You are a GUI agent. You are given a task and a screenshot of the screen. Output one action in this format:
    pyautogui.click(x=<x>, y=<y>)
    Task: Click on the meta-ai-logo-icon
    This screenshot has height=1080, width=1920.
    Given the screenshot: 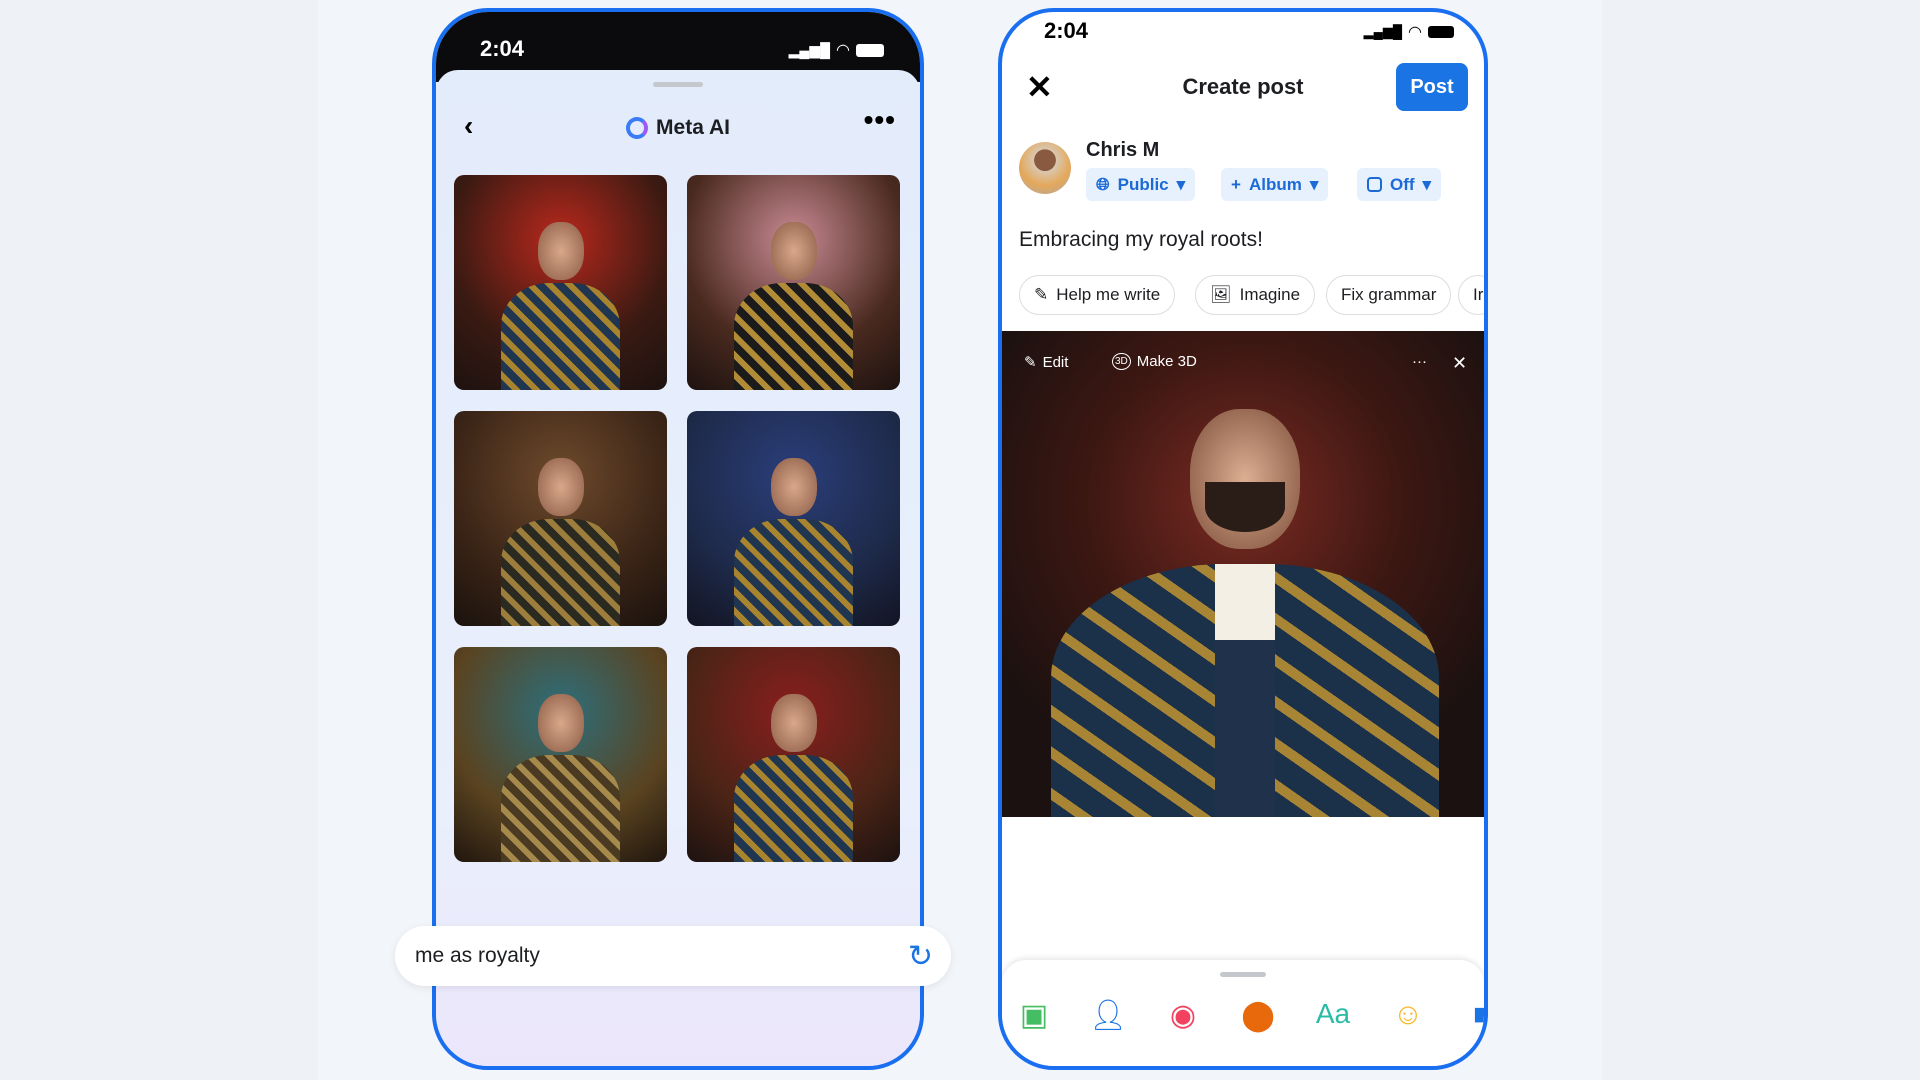 What is the action you would take?
    pyautogui.click(x=637, y=128)
    